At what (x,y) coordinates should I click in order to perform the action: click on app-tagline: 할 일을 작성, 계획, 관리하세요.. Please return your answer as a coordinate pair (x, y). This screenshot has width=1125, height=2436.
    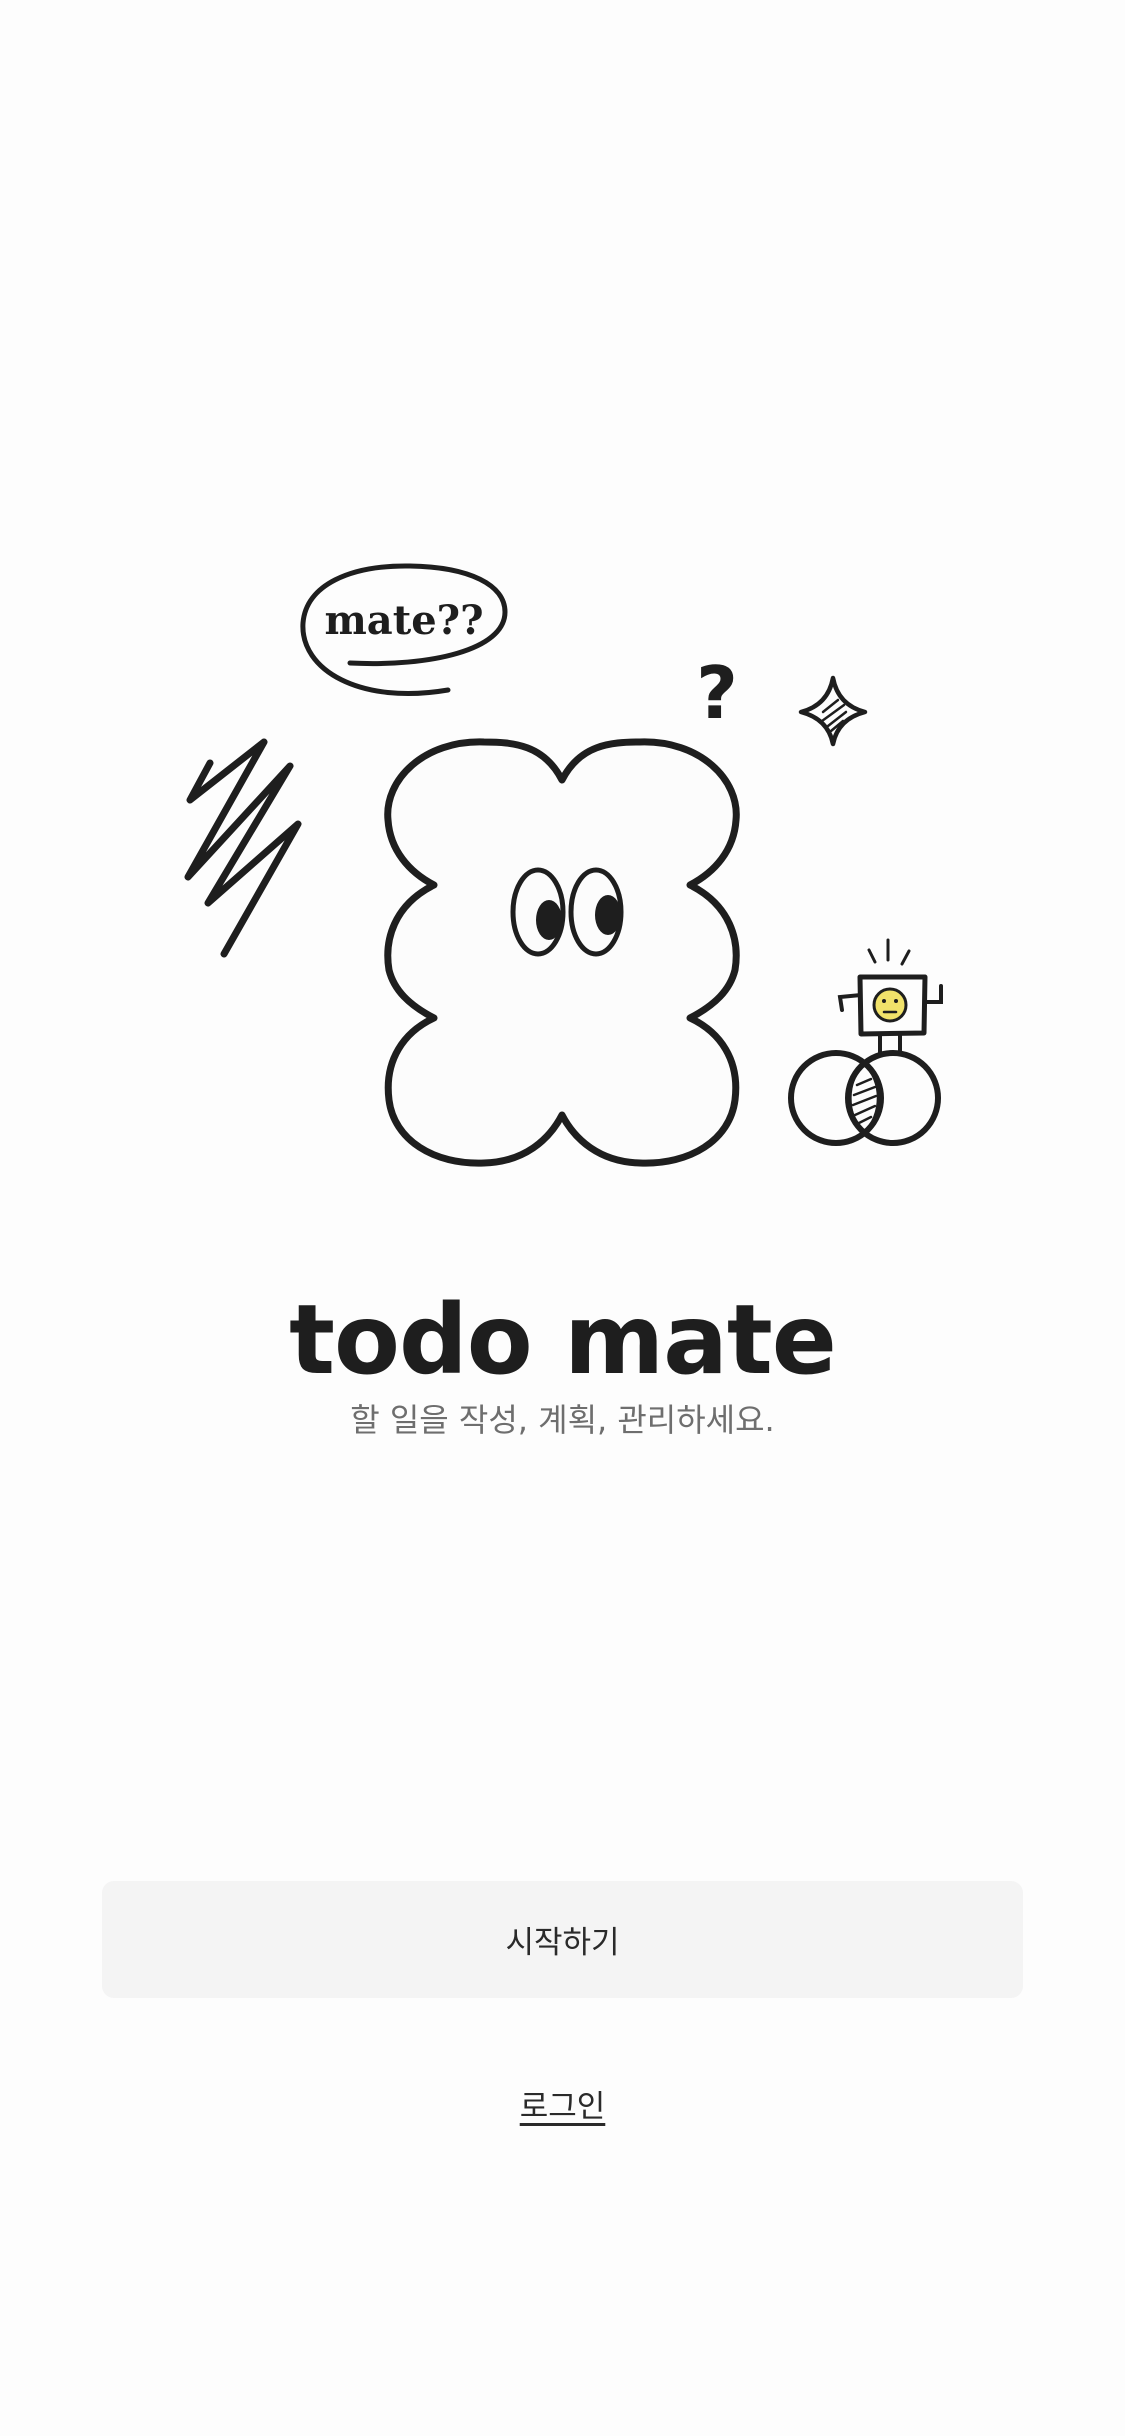
    Looking at the image, I should click on (562, 1420).